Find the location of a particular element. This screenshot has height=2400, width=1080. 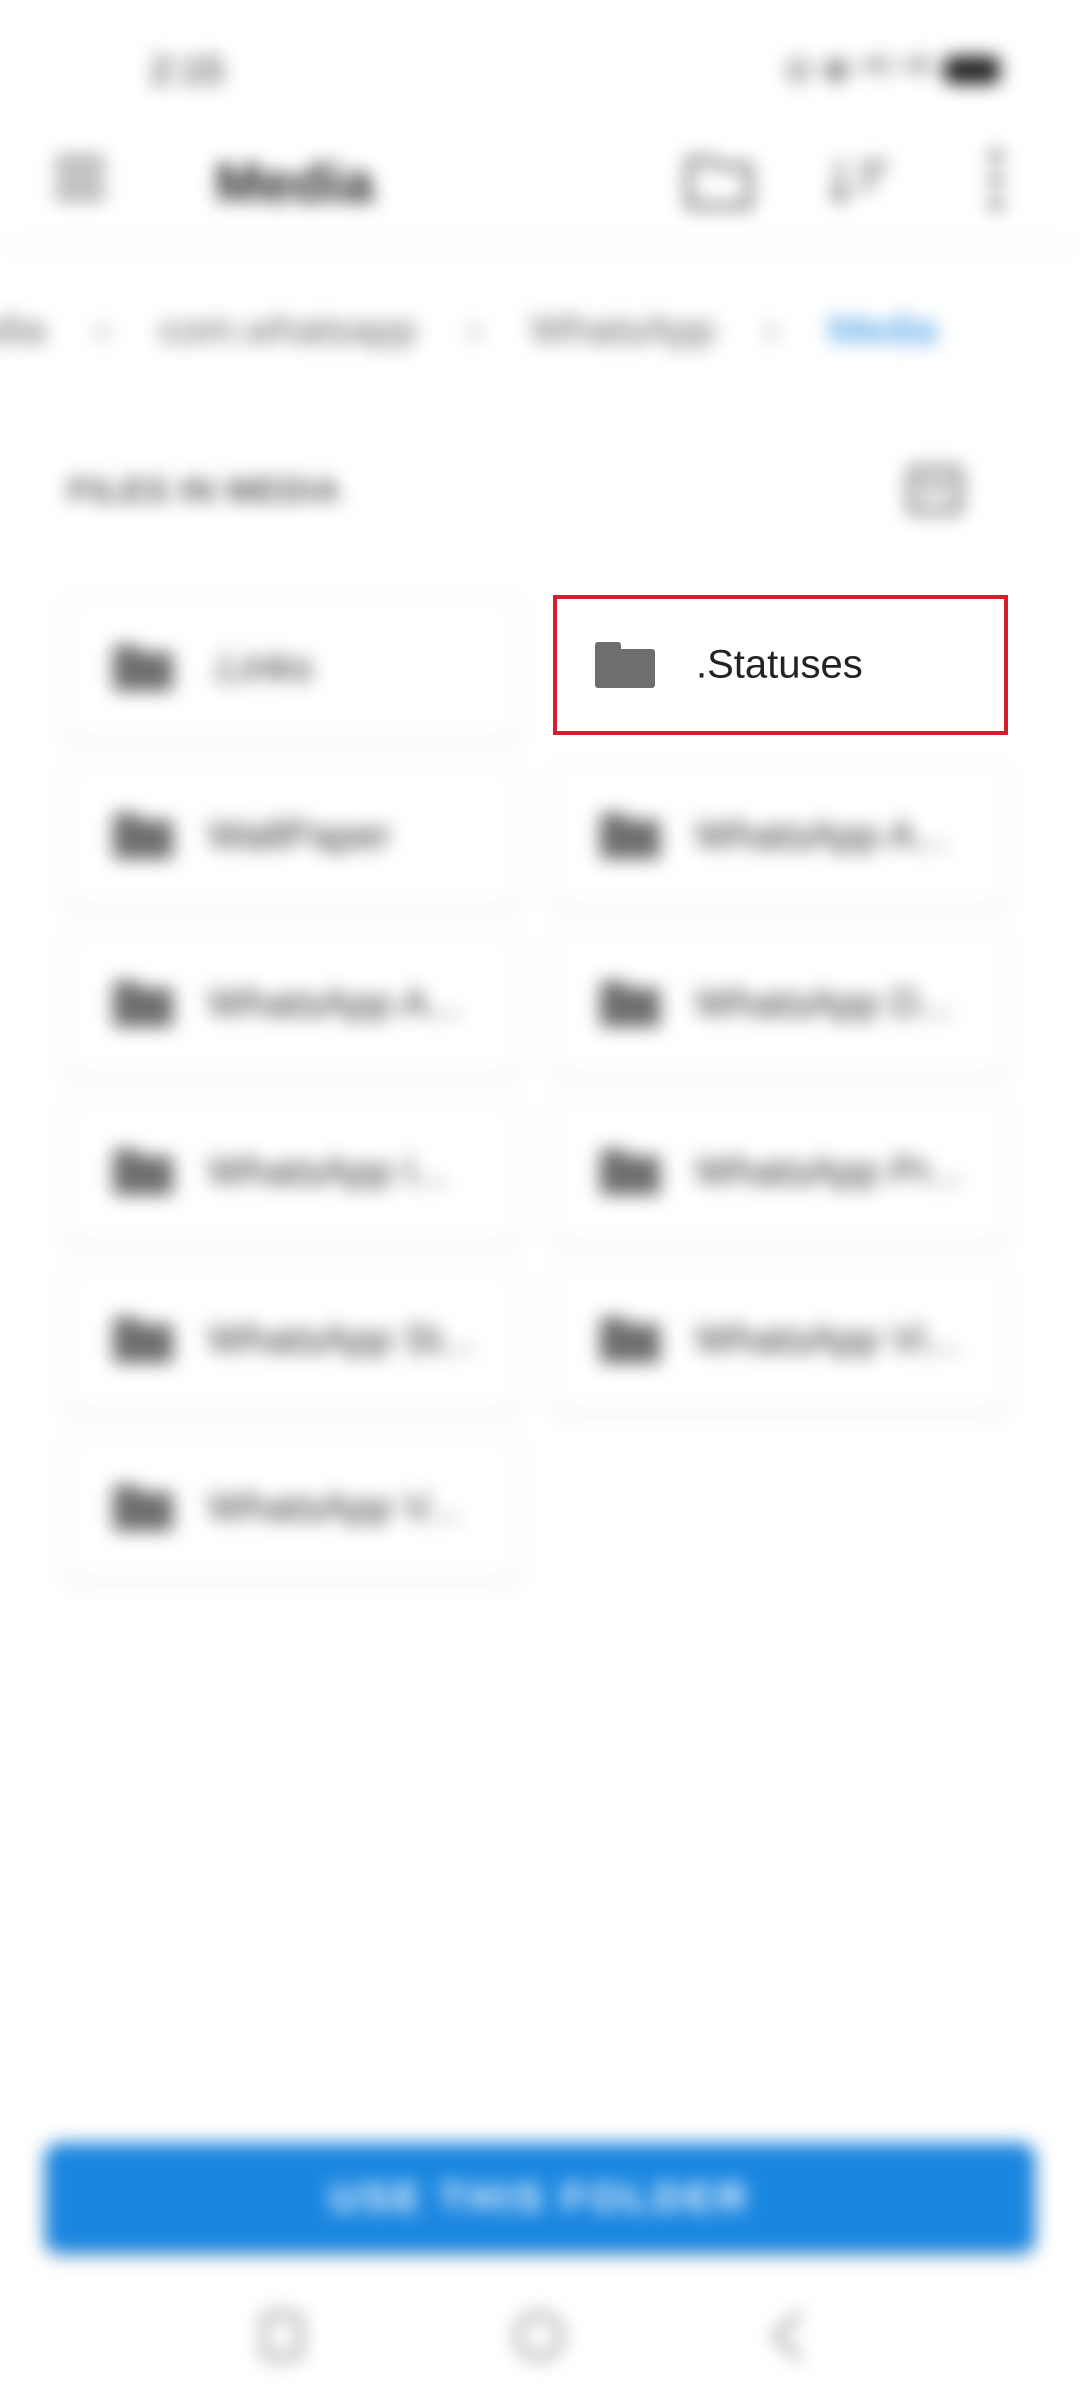

nav-back-icon is located at coordinates (798, 2336).